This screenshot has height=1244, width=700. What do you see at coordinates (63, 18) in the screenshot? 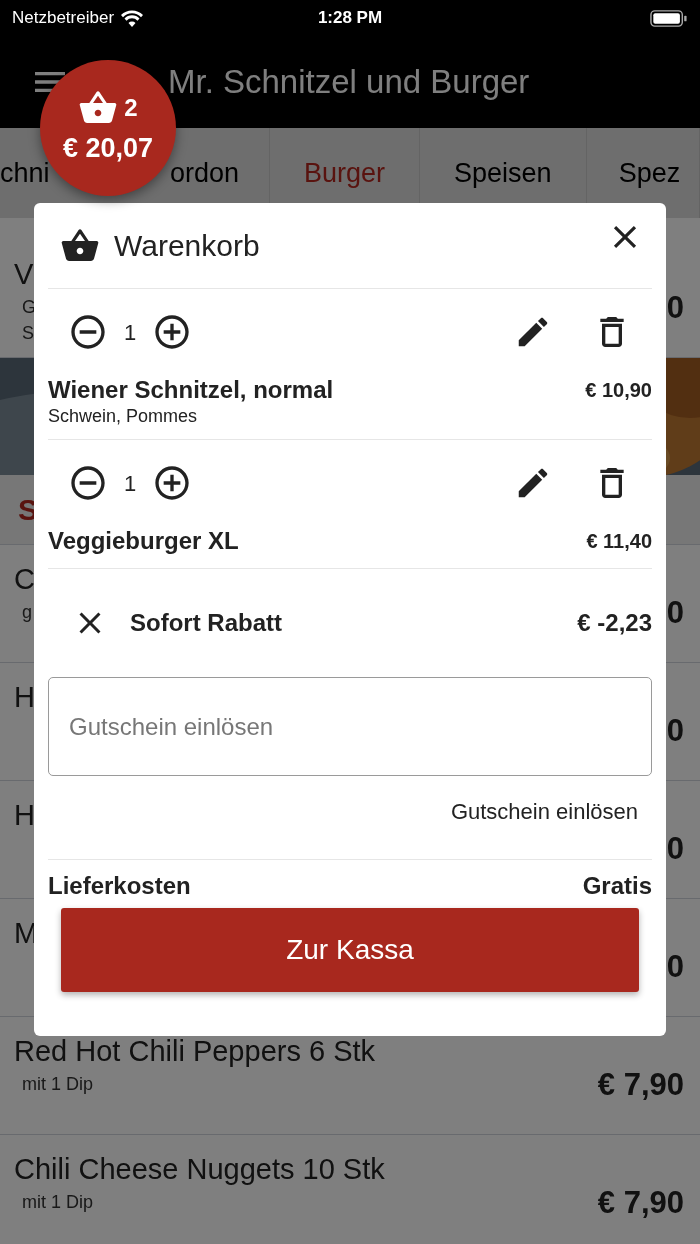
I see `carrier-name: Netzbetreiber` at bounding box center [63, 18].